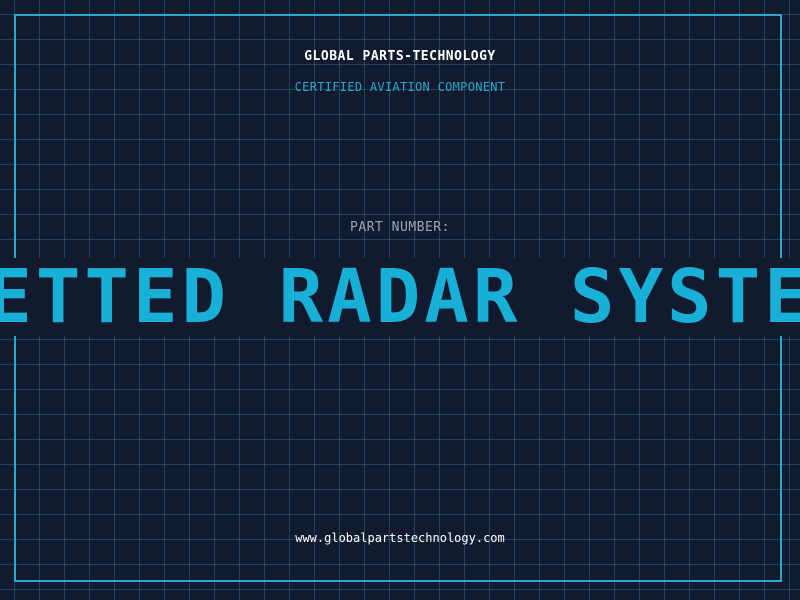 This screenshot has height=600, width=800. Describe the element at coordinates (400, 538) in the screenshot. I see `website-link: www.globalpartstechnology.com` at that location.